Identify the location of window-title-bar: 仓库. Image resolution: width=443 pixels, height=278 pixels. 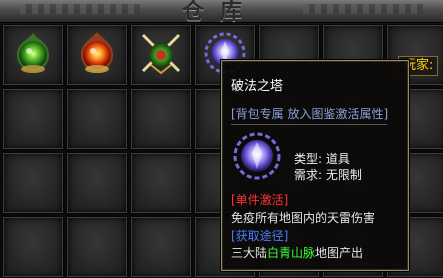
(221, 12).